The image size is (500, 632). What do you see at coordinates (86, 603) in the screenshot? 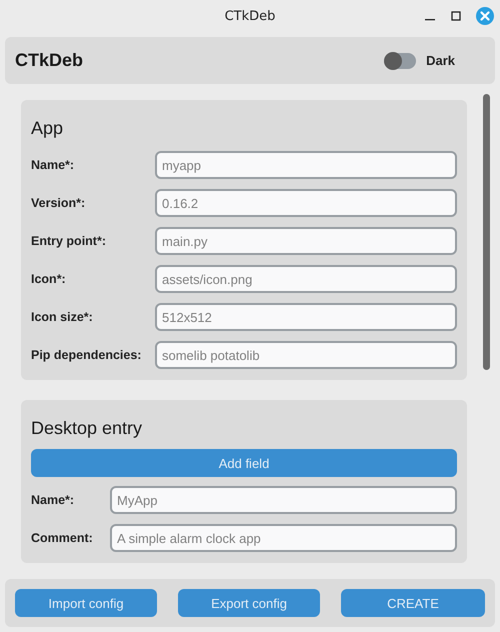
I see `footer-button: Import config` at bounding box center [86, 603].